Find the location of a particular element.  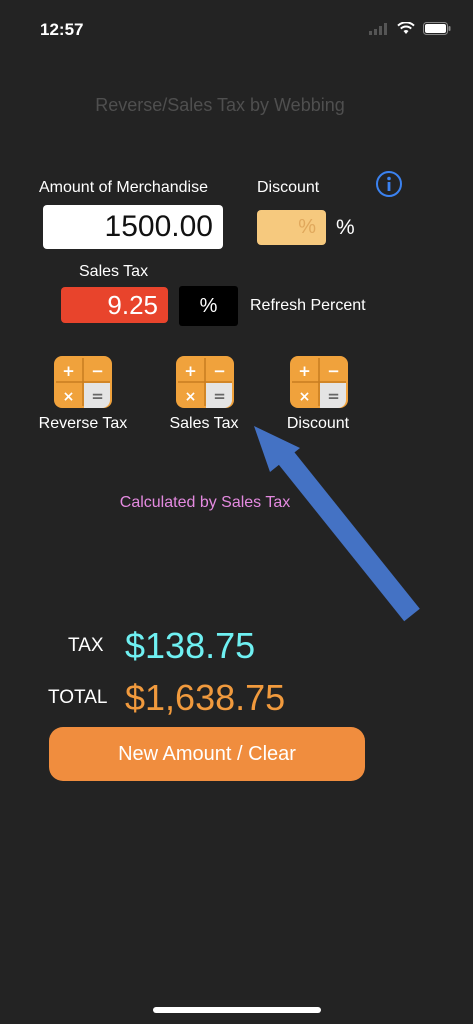

tax-label: TAX is located at coordinates (86, 645).